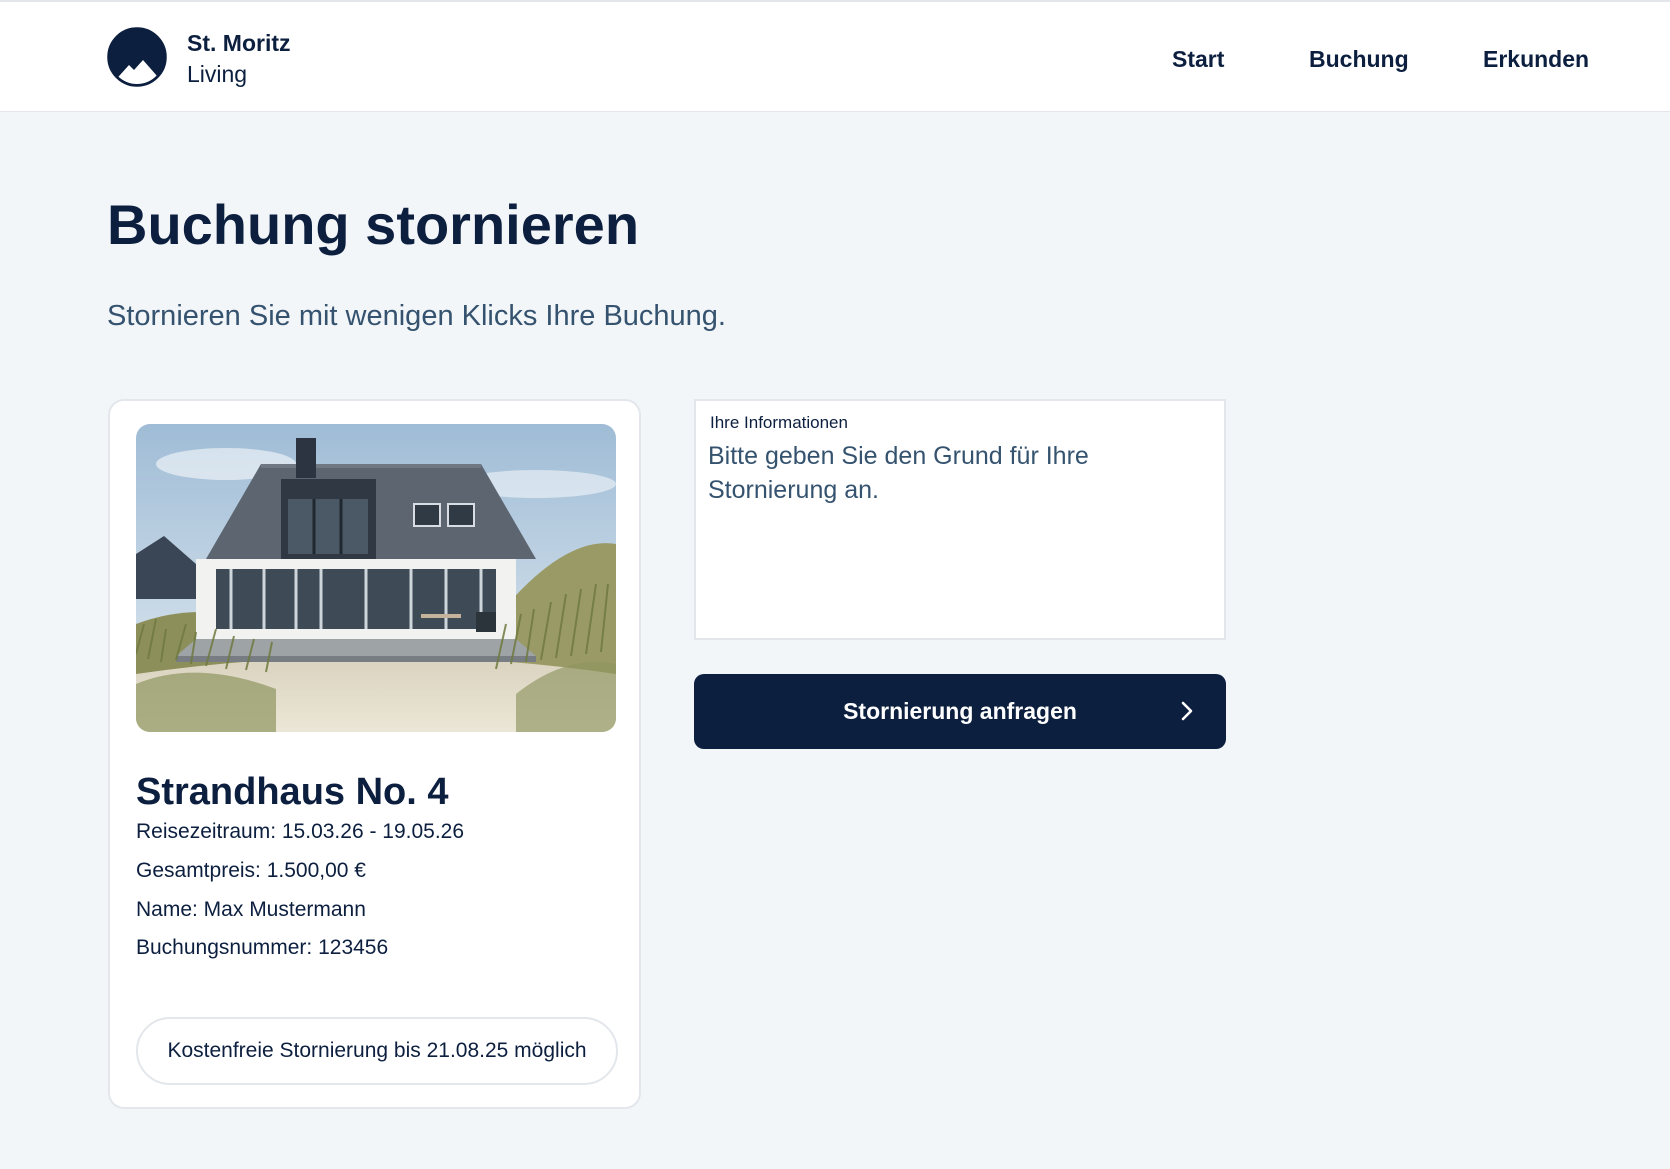  Describe the element at coordinates (251, 870) in the screenshot. I see `total-price: Gesamtpreis: 1.500,00 €` at that location.